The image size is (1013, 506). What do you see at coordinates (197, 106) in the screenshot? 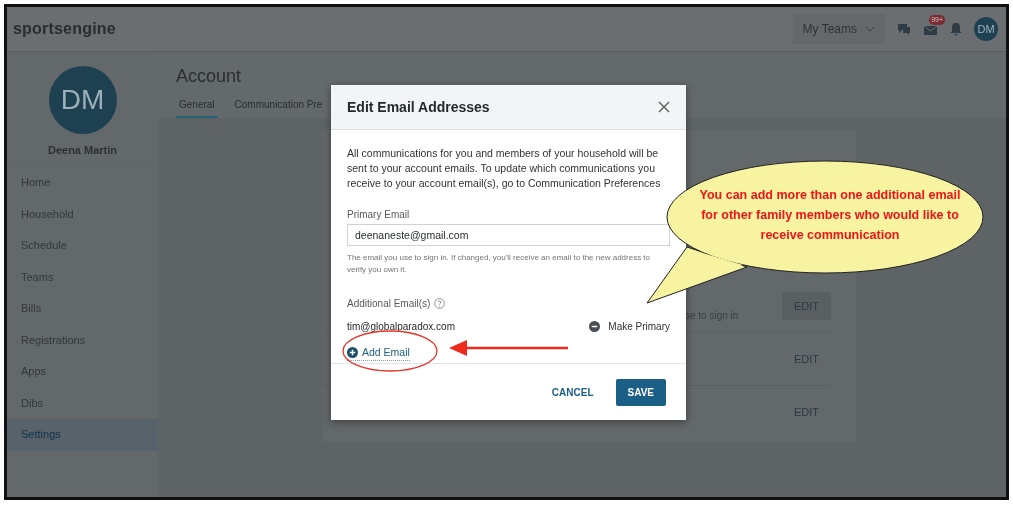
I see `tab: General` at bounding box center [197, 106].